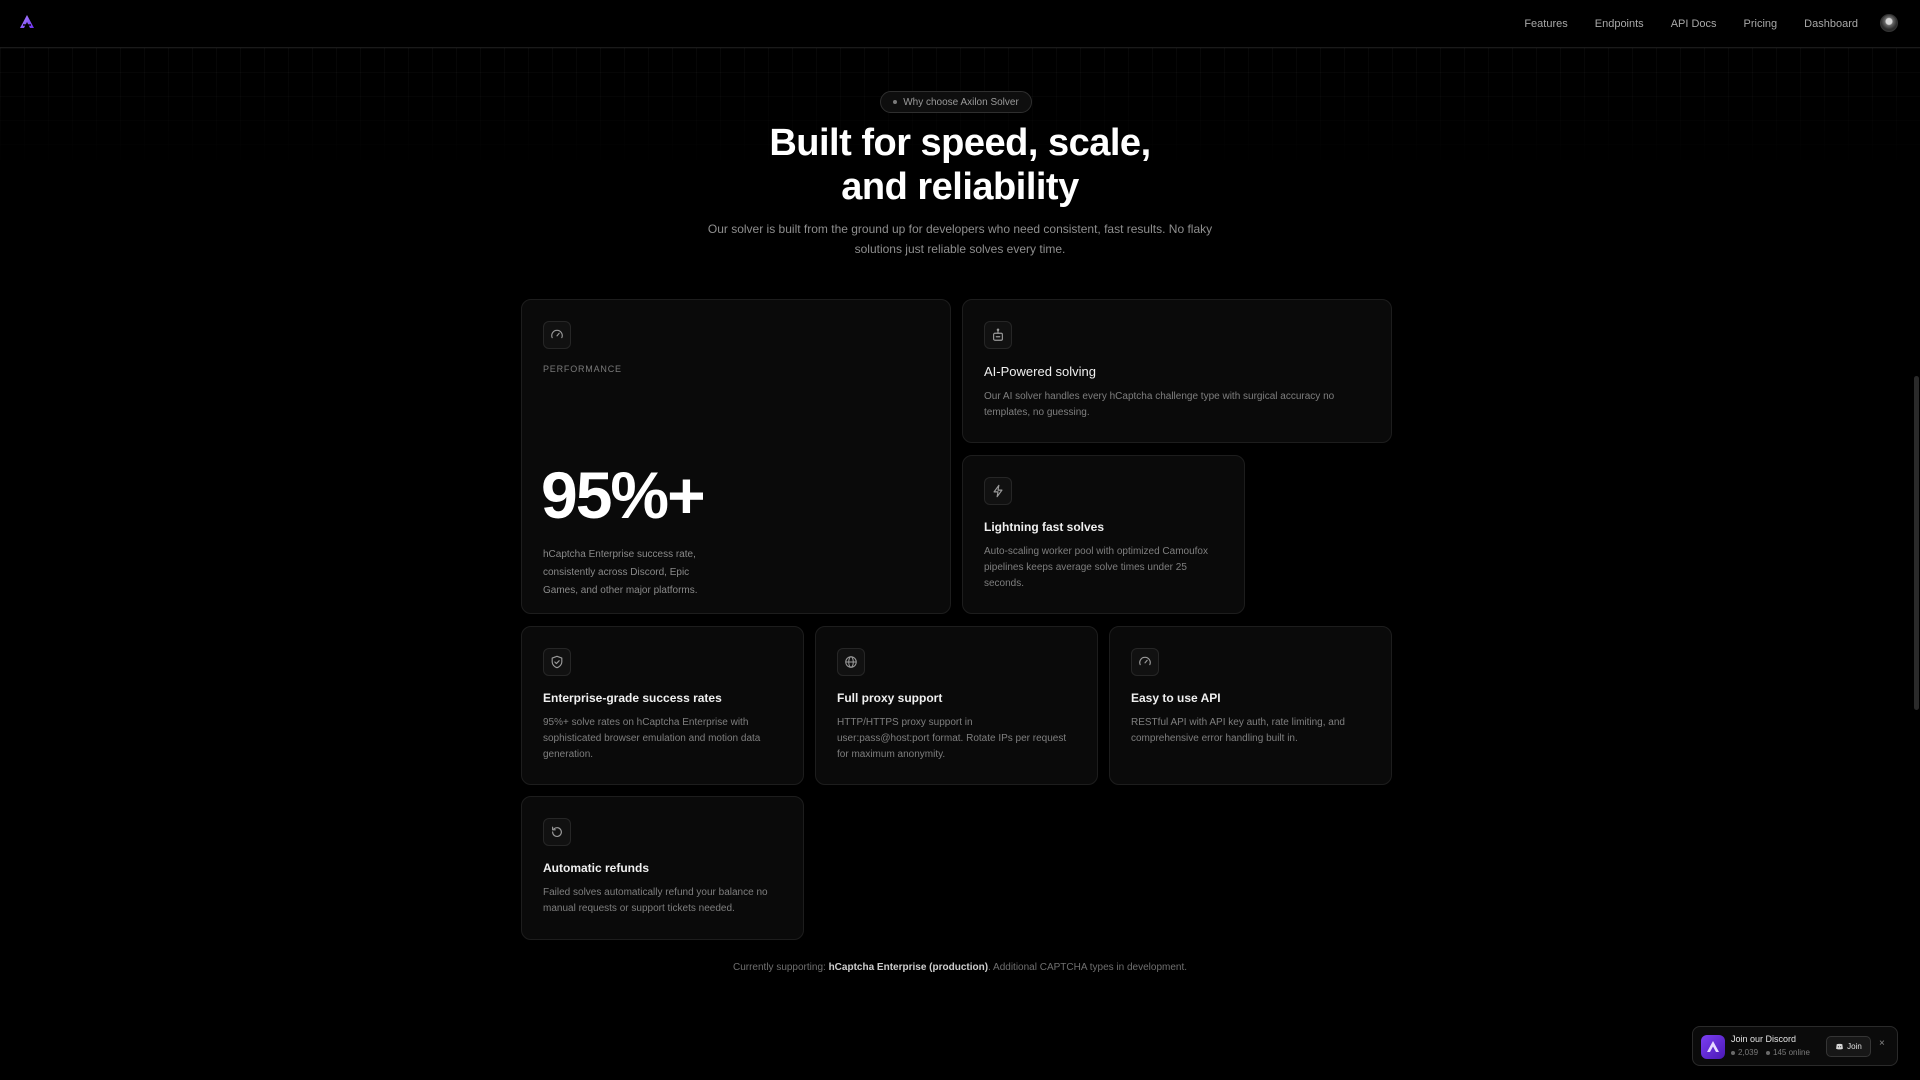 This screenshot has width=1920, height=1080. I want to click on refund-icon, so click(557, 832).